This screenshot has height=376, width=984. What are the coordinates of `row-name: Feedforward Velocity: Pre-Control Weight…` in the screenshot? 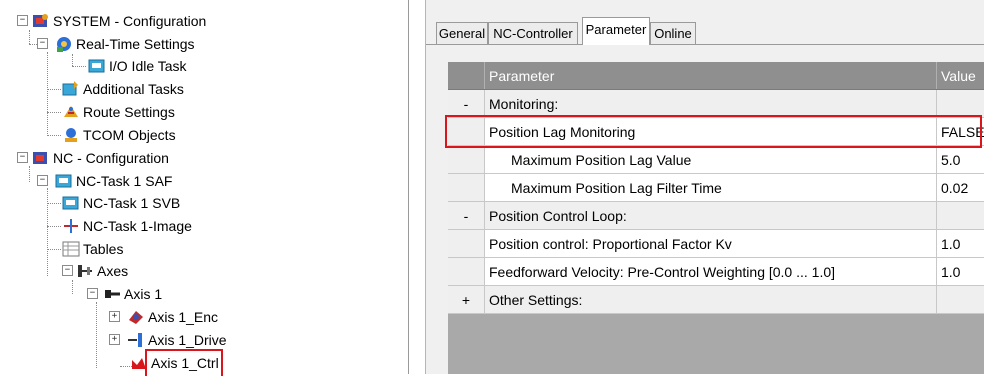 It's located at (711, 271).